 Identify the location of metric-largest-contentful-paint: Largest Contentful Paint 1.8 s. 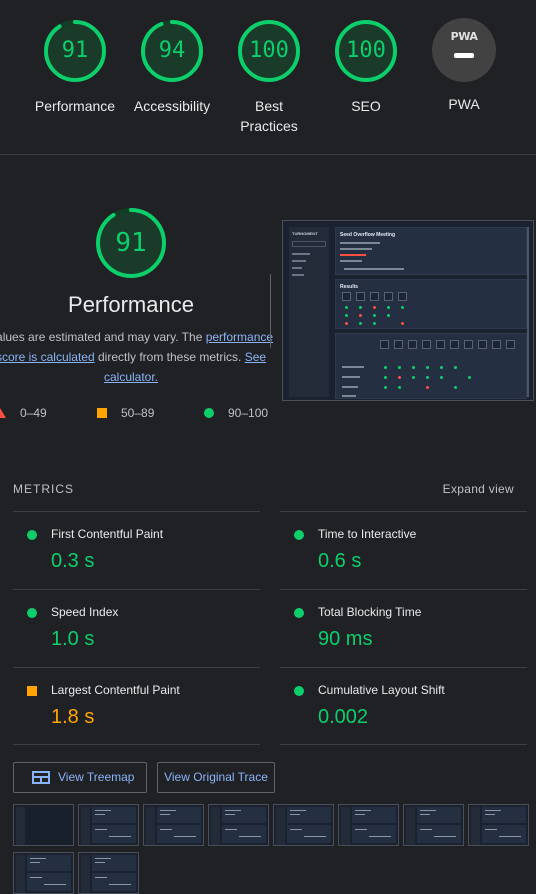
(136, 706).